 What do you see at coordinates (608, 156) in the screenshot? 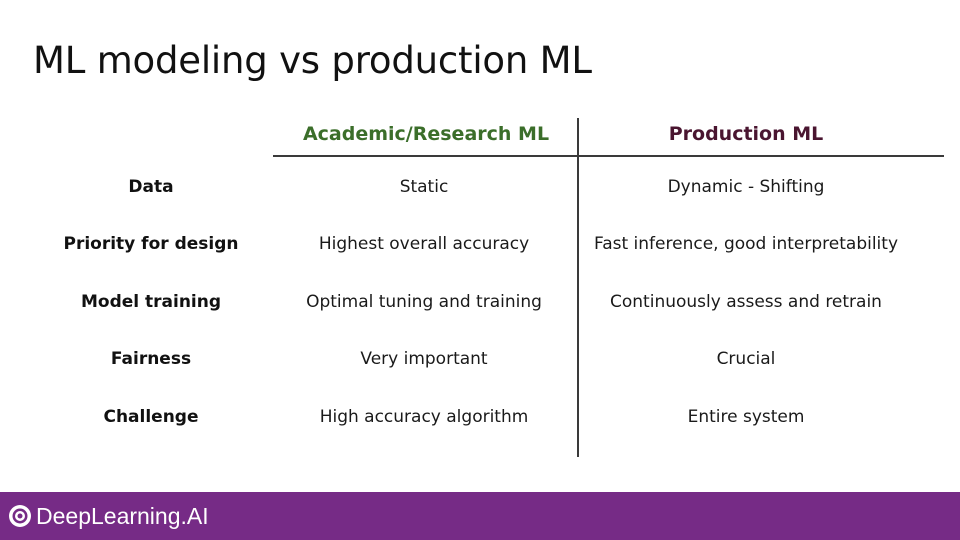
I see `header-divider-line` at bounding box center [608, 156].